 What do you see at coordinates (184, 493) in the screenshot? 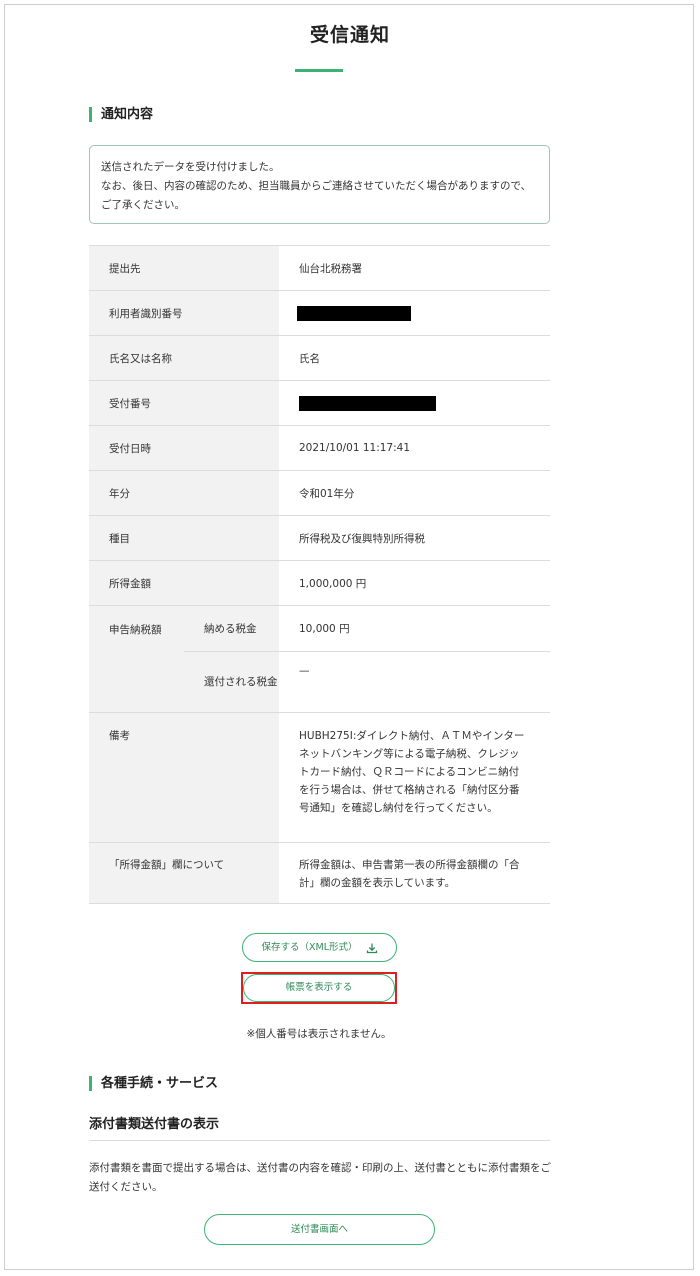
I see `year-label: 年分` at bounding box center [184, 493].